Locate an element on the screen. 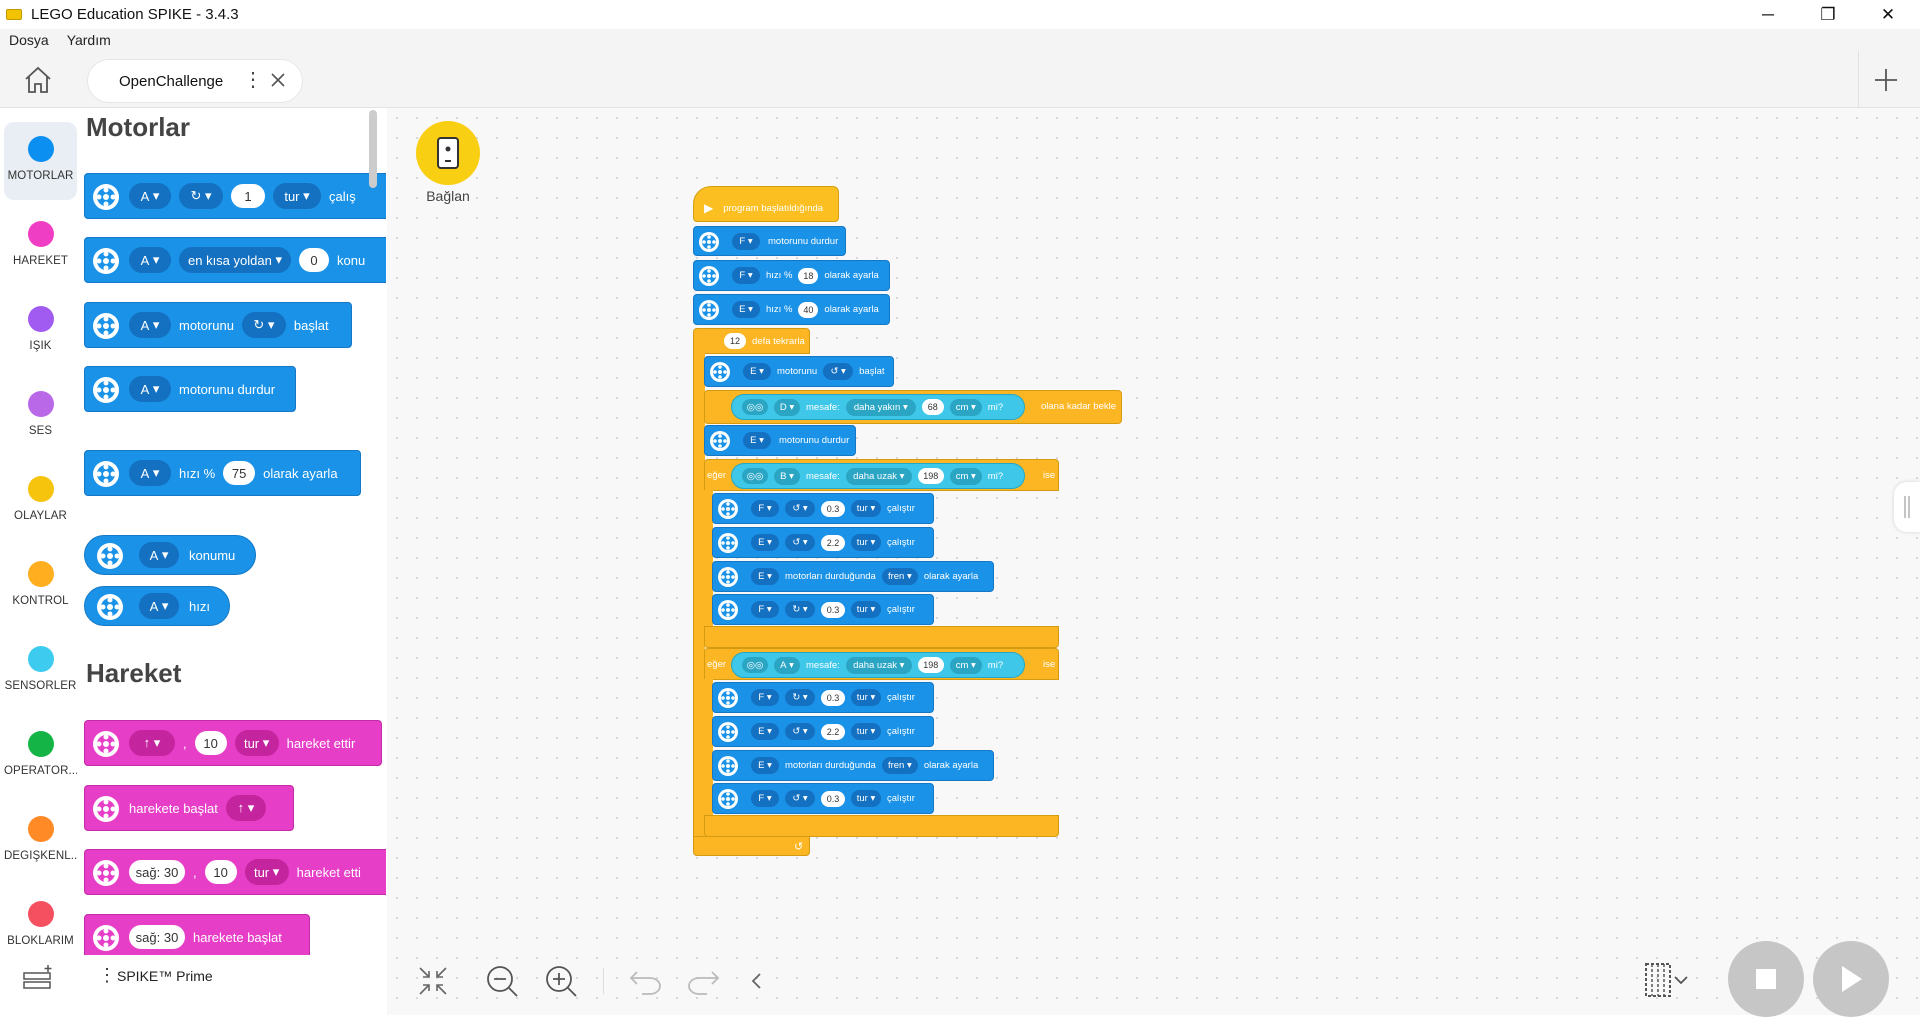  stop-motor-block: F ▾ motorunu durdur is located at coordinates (769, 241).